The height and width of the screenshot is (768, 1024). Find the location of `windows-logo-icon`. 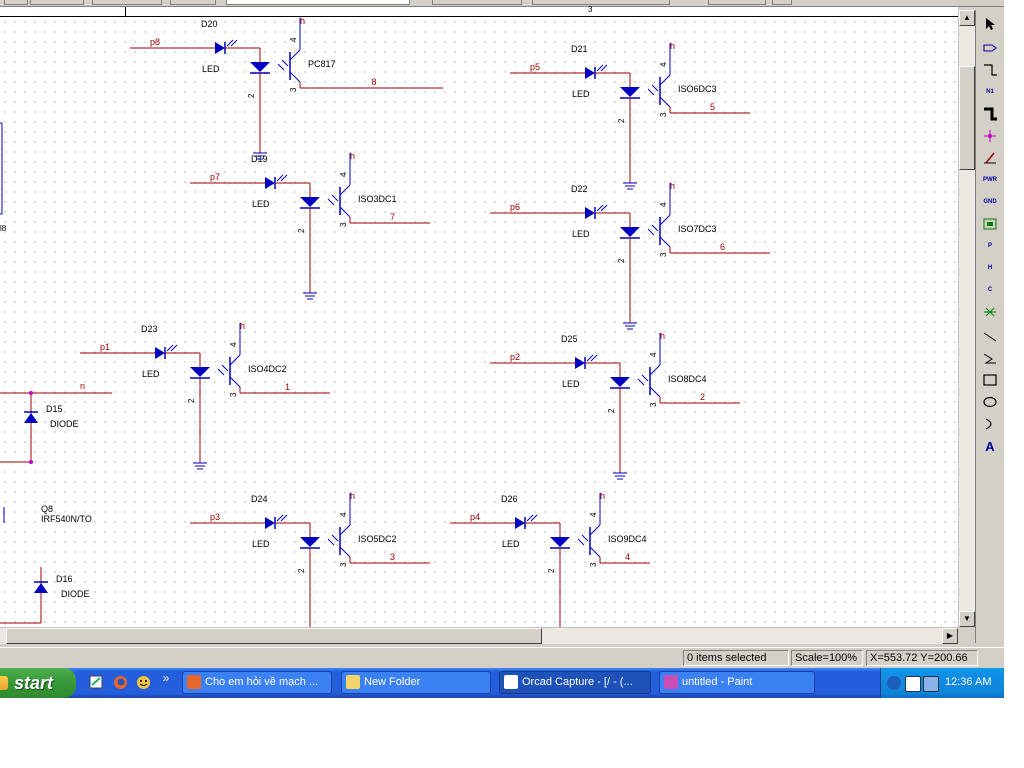

windows-logo-icon is located at coordinates (4, 683).